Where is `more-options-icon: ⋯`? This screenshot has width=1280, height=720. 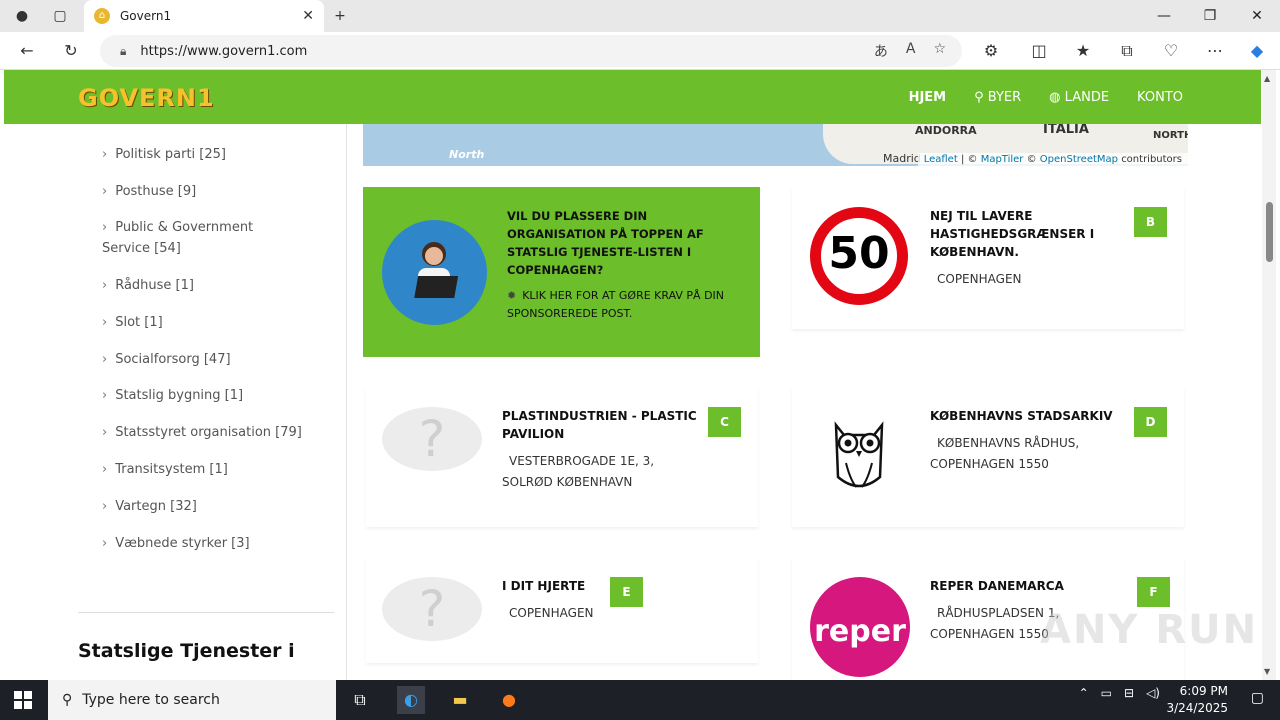
more-options-icon: ⋯ is located at coordinates (1215, 51).